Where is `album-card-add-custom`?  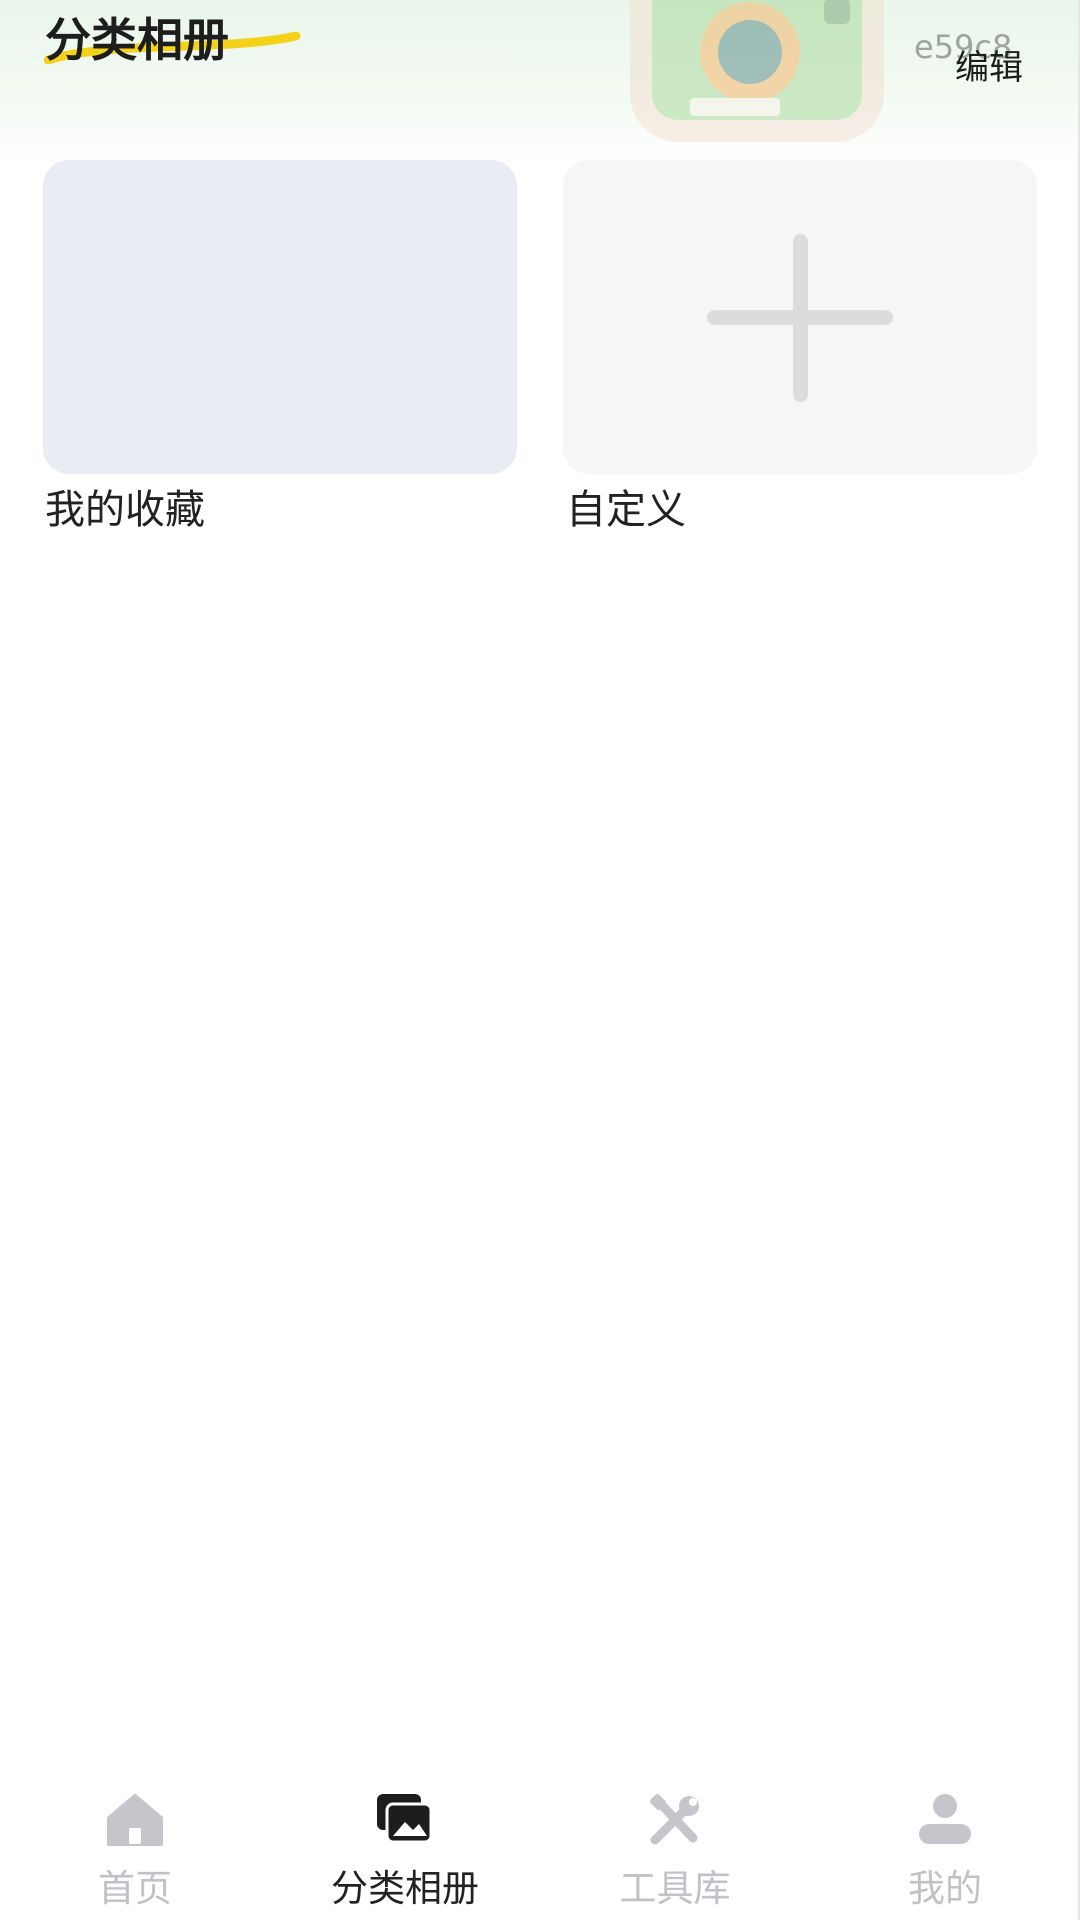
album-card-add-custom is located at coordinates (800, 317).